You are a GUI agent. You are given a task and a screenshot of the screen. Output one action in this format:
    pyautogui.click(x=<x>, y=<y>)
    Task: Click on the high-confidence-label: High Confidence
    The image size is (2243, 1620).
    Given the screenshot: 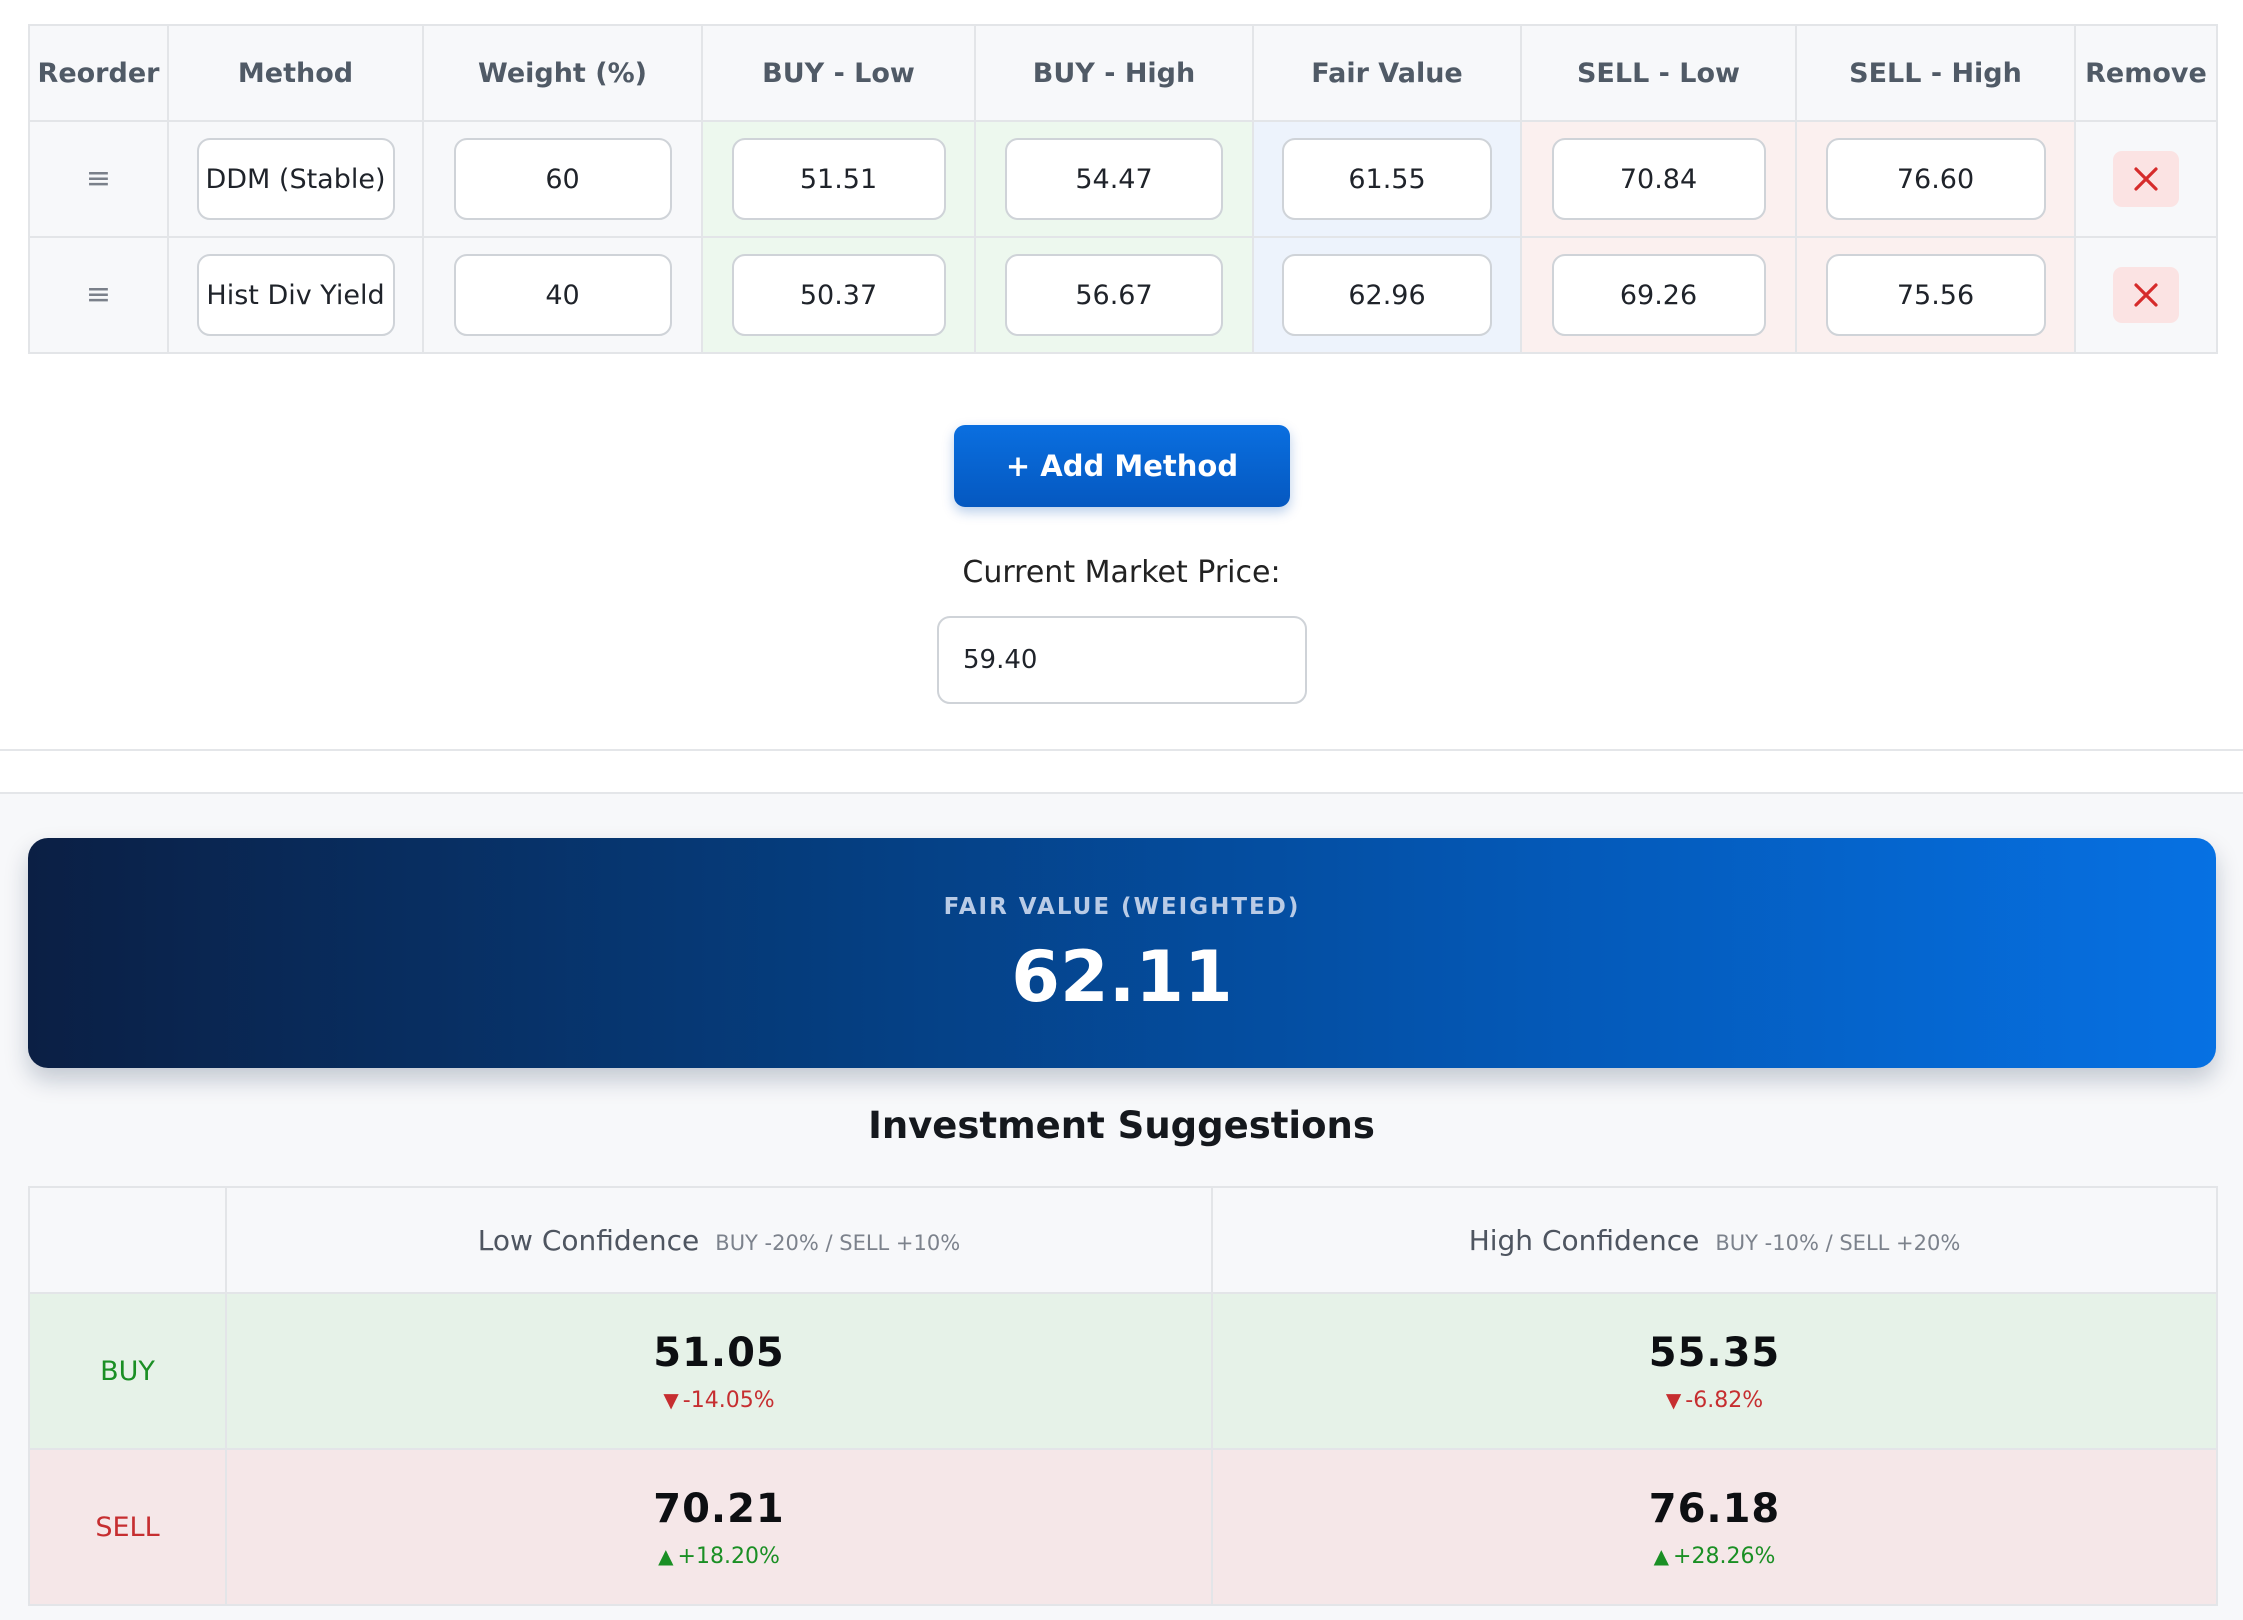 What is the action you would take?
    pyautogui.click(x=1584, y=1240)
    